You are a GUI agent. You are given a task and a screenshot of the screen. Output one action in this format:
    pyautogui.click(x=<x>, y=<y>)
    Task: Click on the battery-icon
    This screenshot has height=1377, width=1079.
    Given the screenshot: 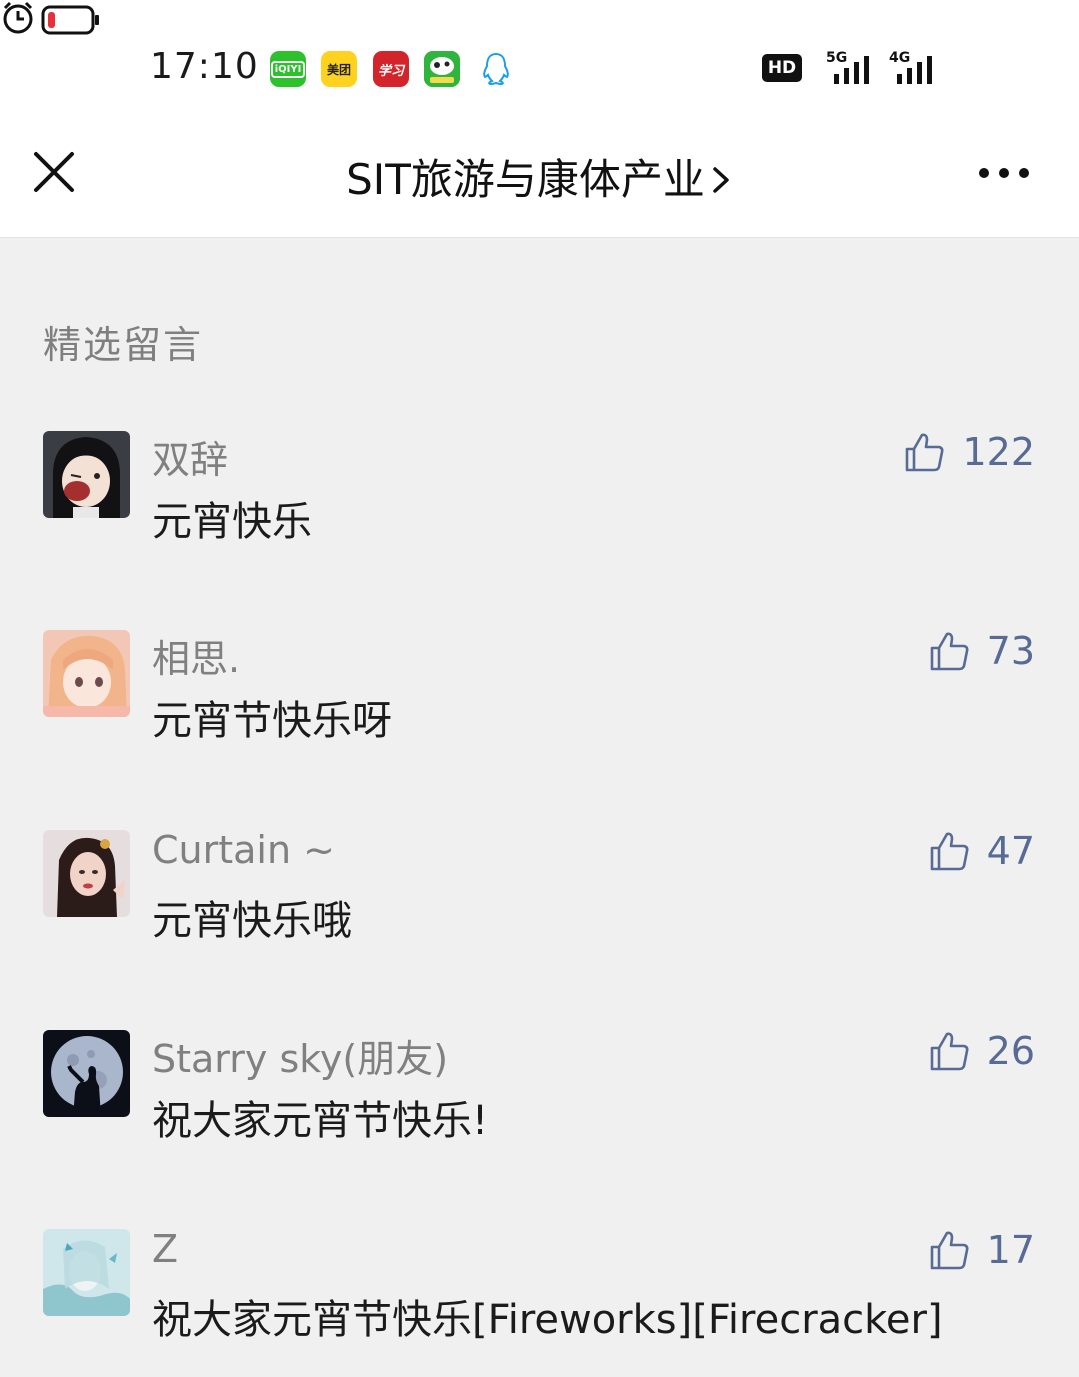 What is the action you would take?
    pyautogui.click(x=70, y=20)
    